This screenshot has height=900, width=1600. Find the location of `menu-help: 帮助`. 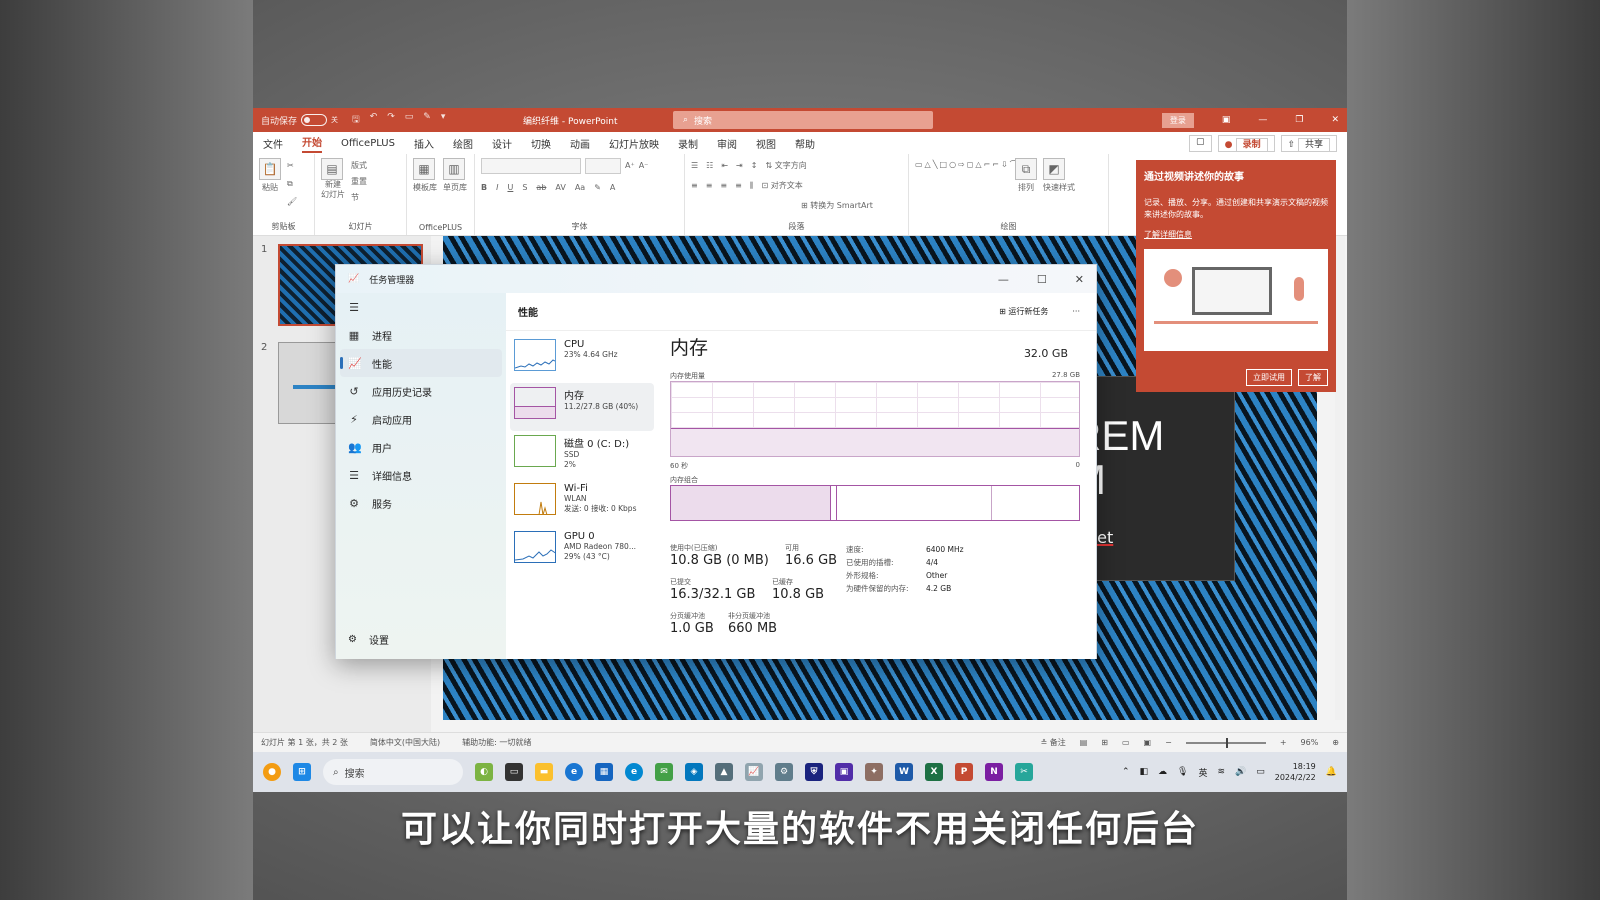

menu-help: 帮助 is located at coordinates (805, 143).